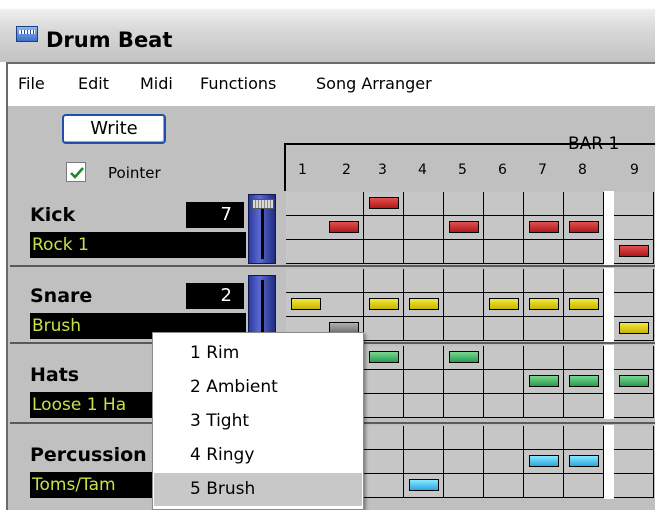  I want to click on write-button: Write, so click(114, 129).